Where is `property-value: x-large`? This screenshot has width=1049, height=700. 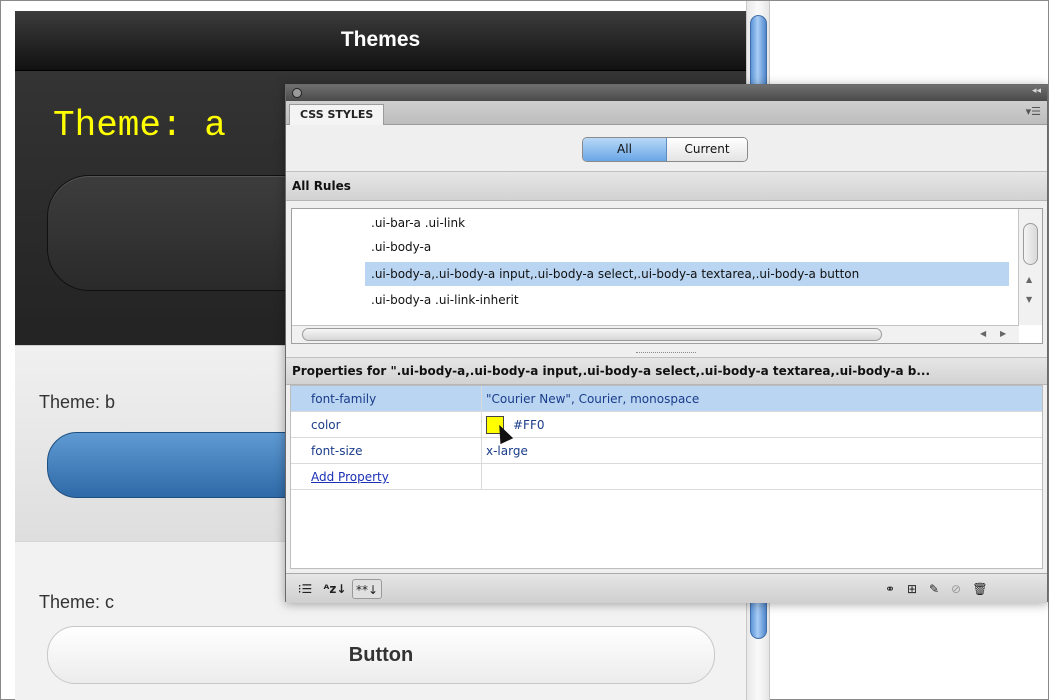
property-value: x-large is located at coordinates (507, 451).